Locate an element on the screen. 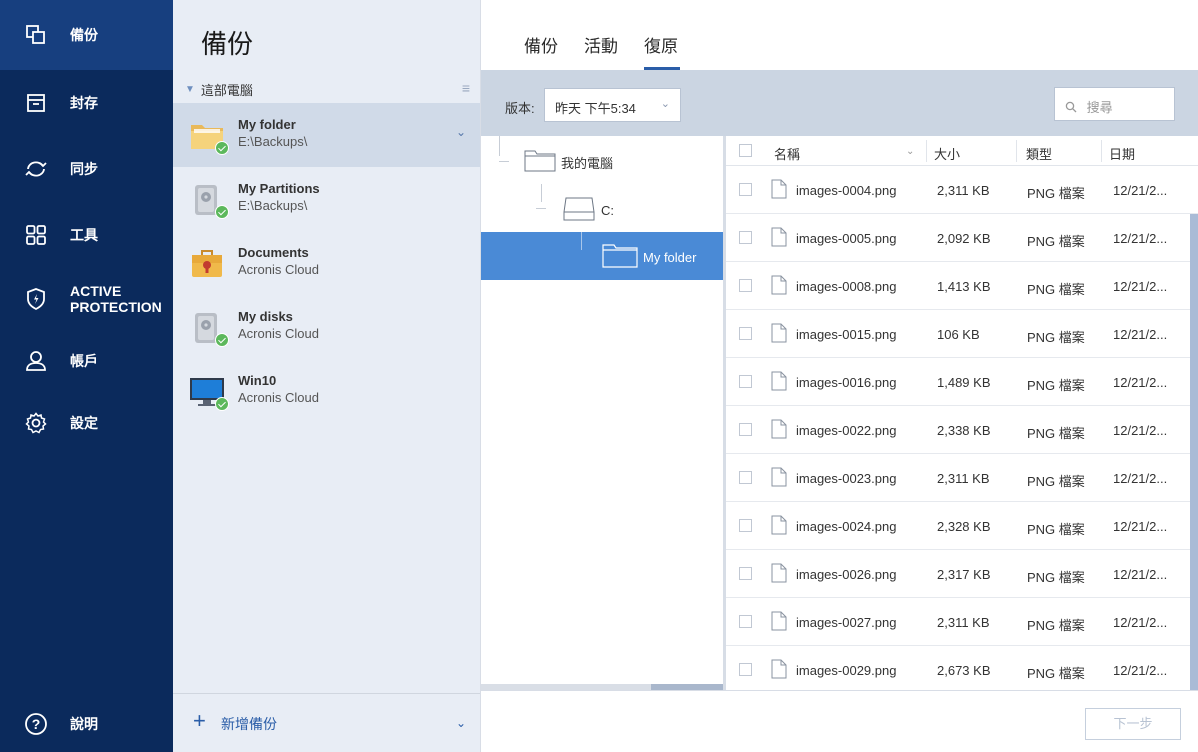  file-size: 2,311 KB is located at coordinates (963, 622).